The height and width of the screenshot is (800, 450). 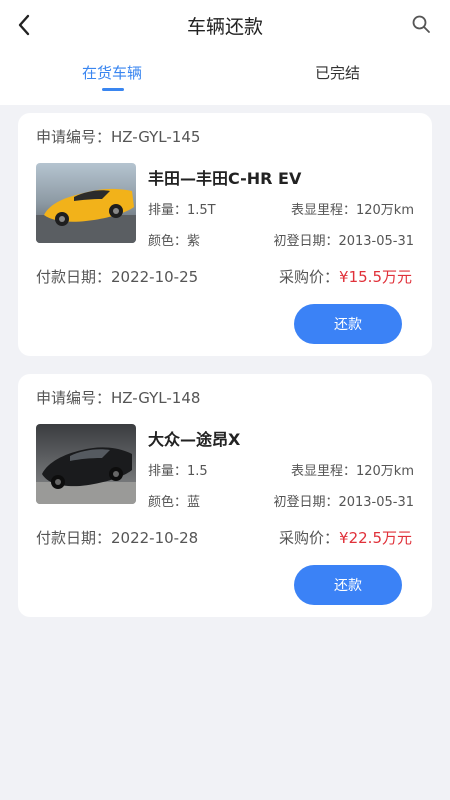 I want to click on car-color: 颜色：紫, so click(x=174, y=241).